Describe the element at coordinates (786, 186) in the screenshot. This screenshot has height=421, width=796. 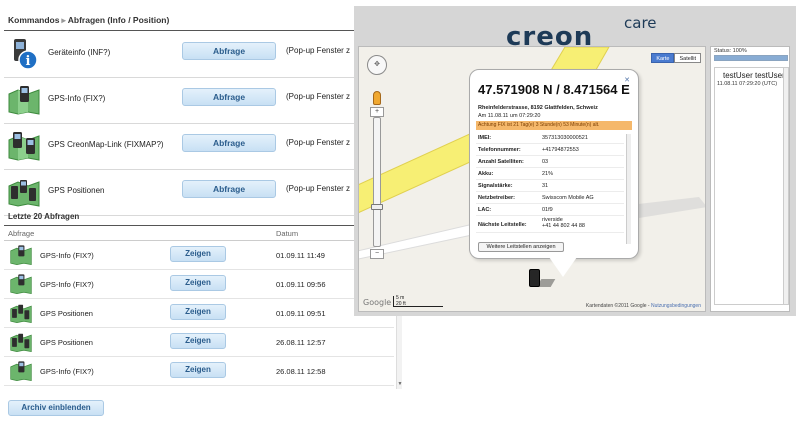
I see `user-list-scrollbar` at that location.